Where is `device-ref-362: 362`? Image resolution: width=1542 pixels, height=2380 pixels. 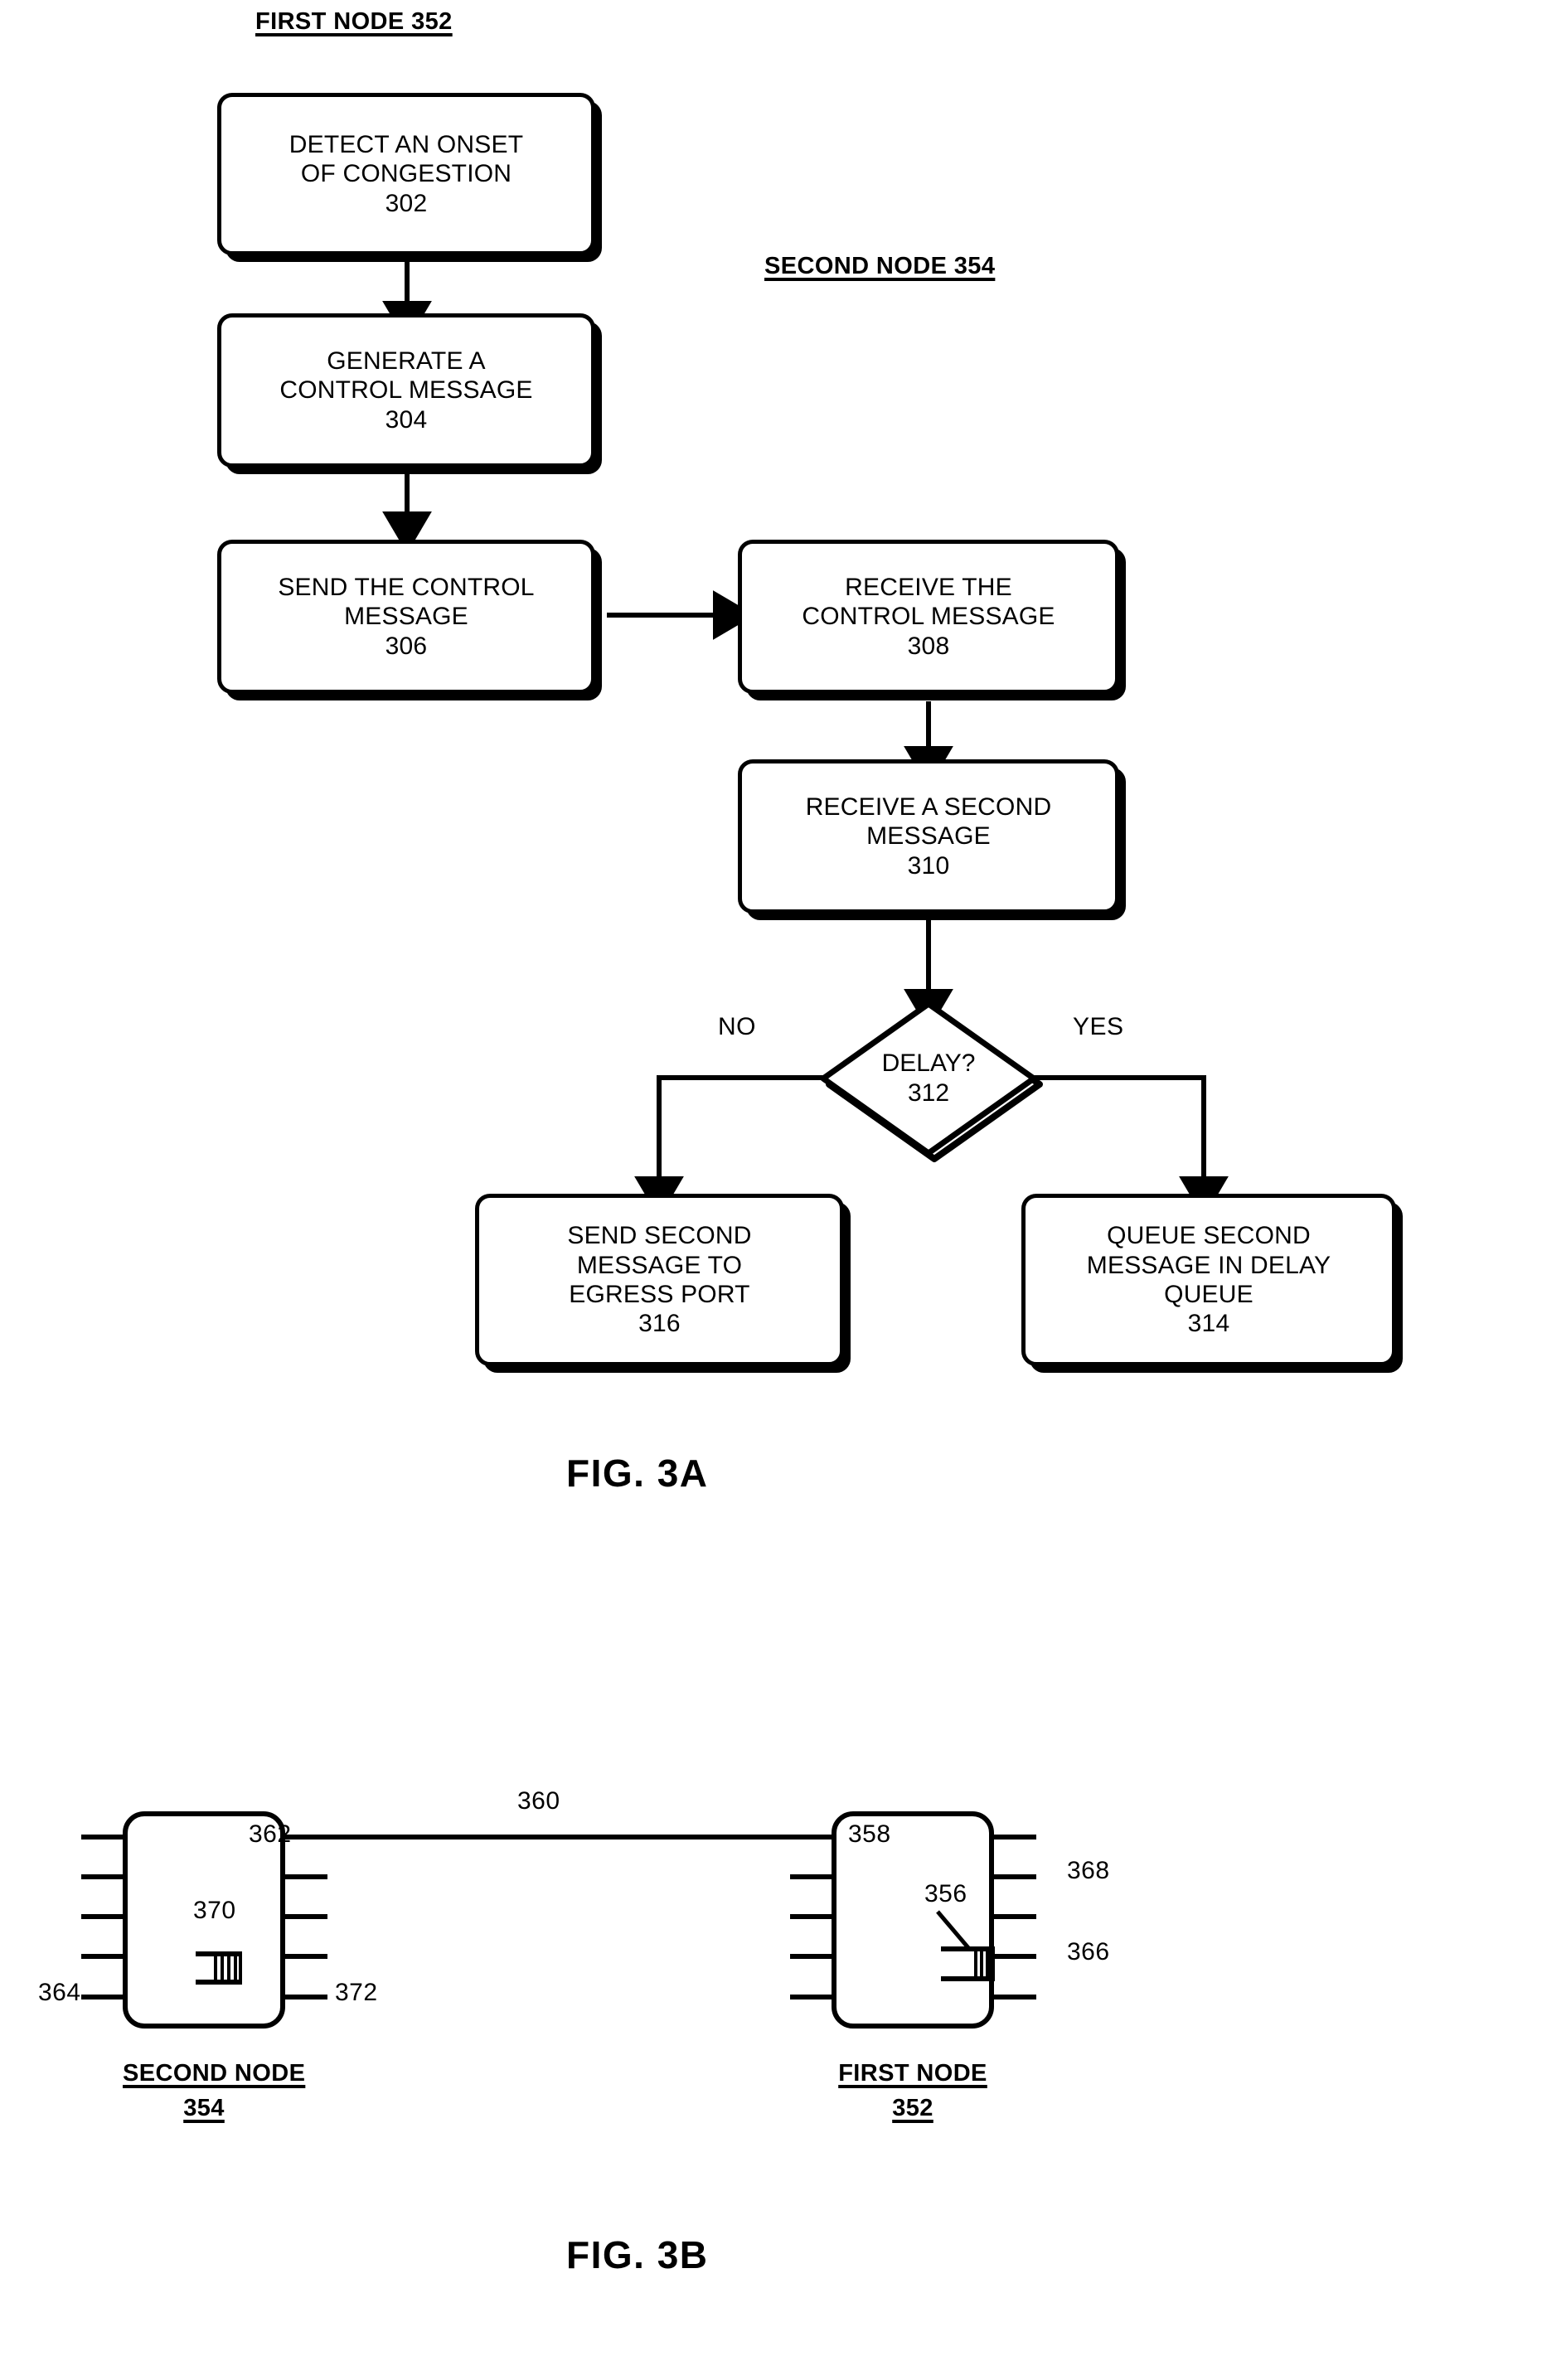
device-ref-362: 362 is located at coordinates (270, 1834).